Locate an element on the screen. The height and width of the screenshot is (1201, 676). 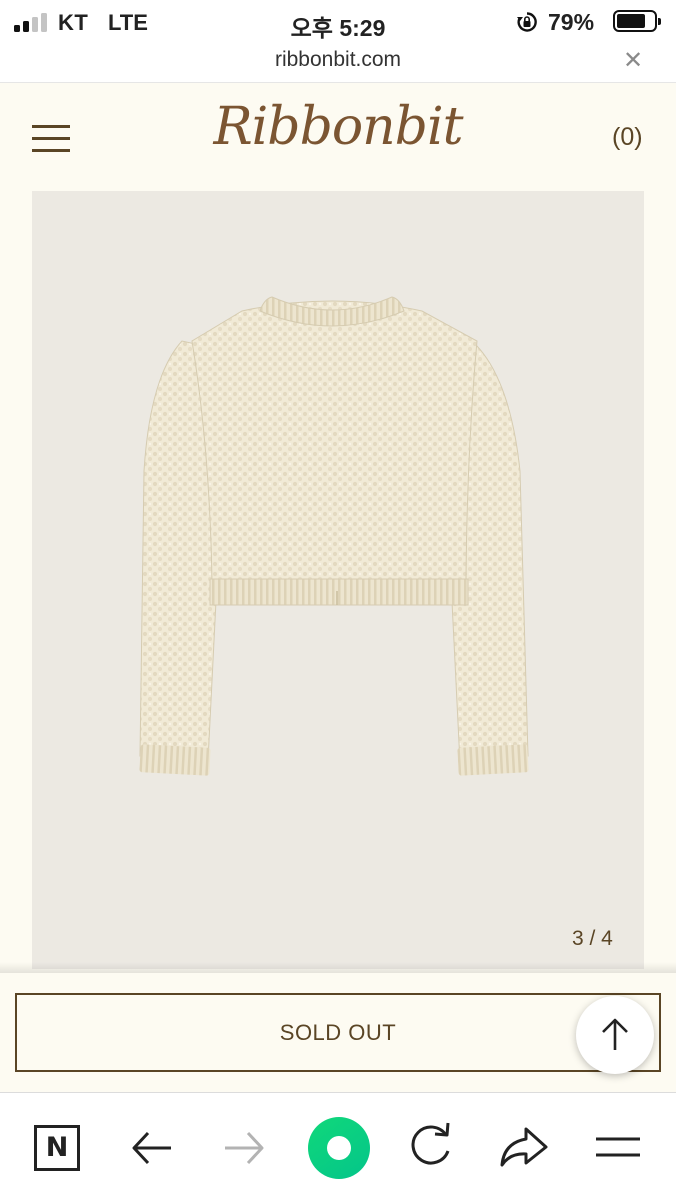
site-header: Ribbonbit (0) is located at coordinates (338, 137).